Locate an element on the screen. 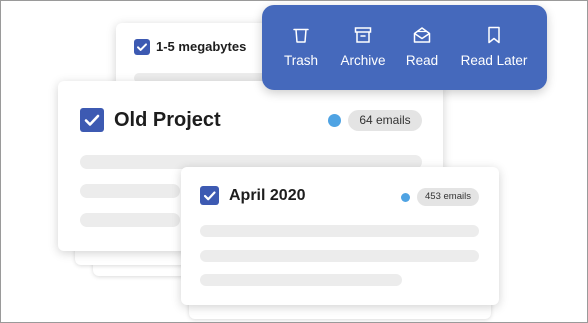 Image resolution: width=588 pixels, height=323 pixels. group-title: Old Project is located at coordinates (167, 120).